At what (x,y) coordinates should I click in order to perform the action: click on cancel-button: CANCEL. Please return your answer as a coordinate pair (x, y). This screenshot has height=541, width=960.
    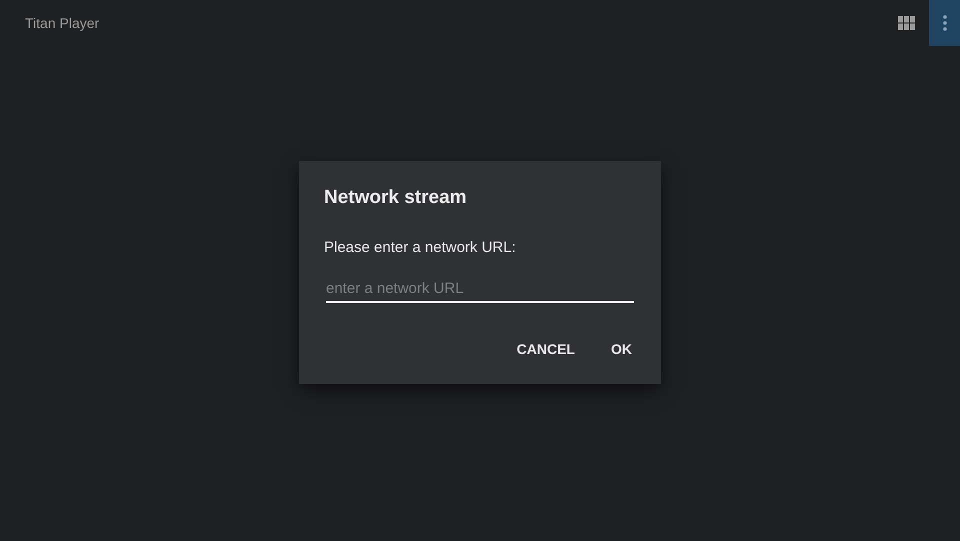
    Looking at the image, I should click on (545, 349).